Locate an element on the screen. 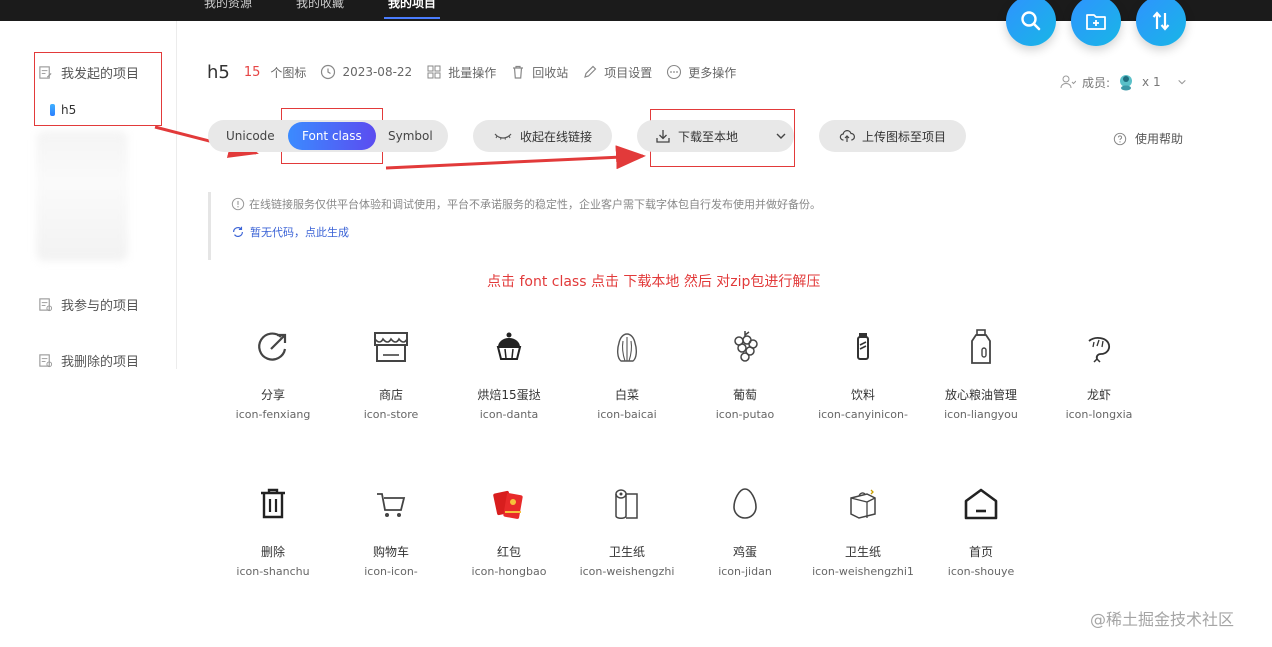 This screenshot has width=1272, height=647. tissue-roll-icon is located at coordinates (626, 504).